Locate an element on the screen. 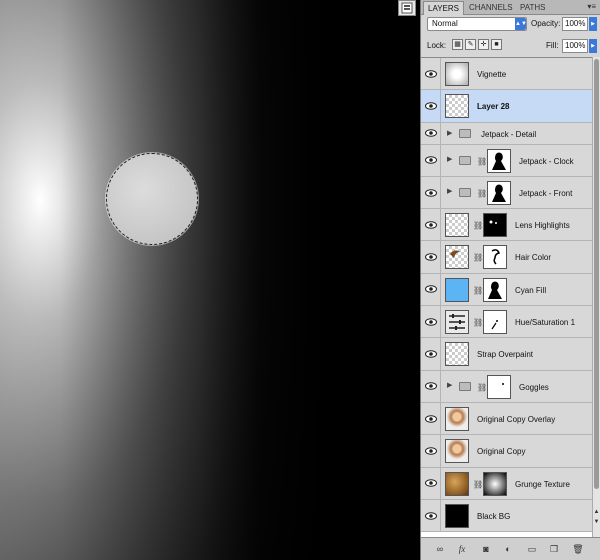 This screenshot has width=600, height=560. scrollbar-thumb is located at coordinates (596, 274).